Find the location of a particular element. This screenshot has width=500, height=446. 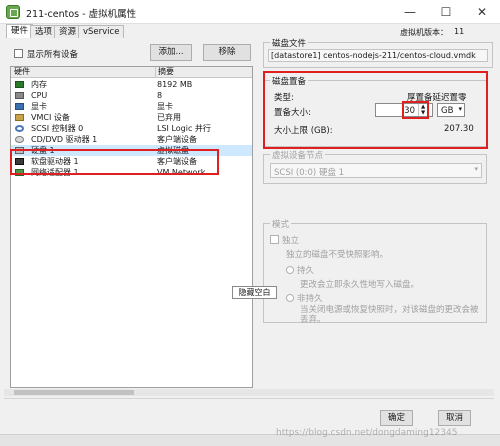

persistent-radio: 持久 is located at coordinates (300, 270).